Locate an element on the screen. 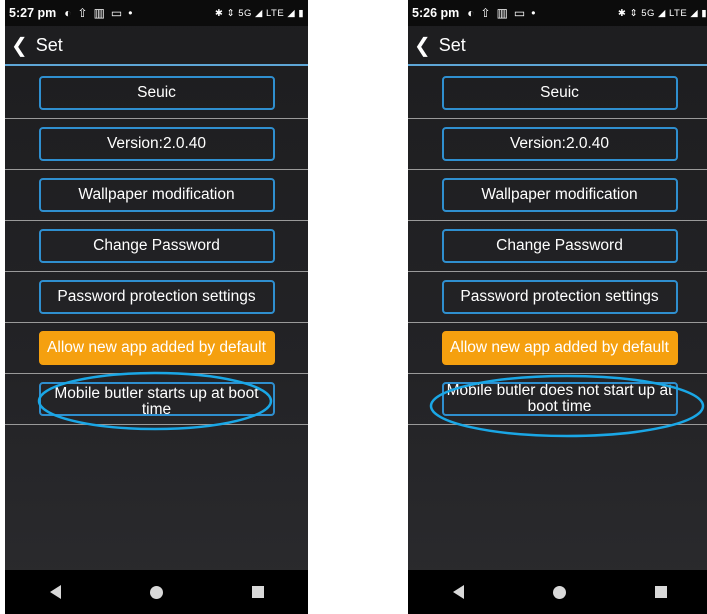  status-bar: 5:27 pm ◐ ⇧ ▥ ▭ • ✱ ⇕ 5G ◢ LTE ◢ ▮ is located at coordinates (156, 13).